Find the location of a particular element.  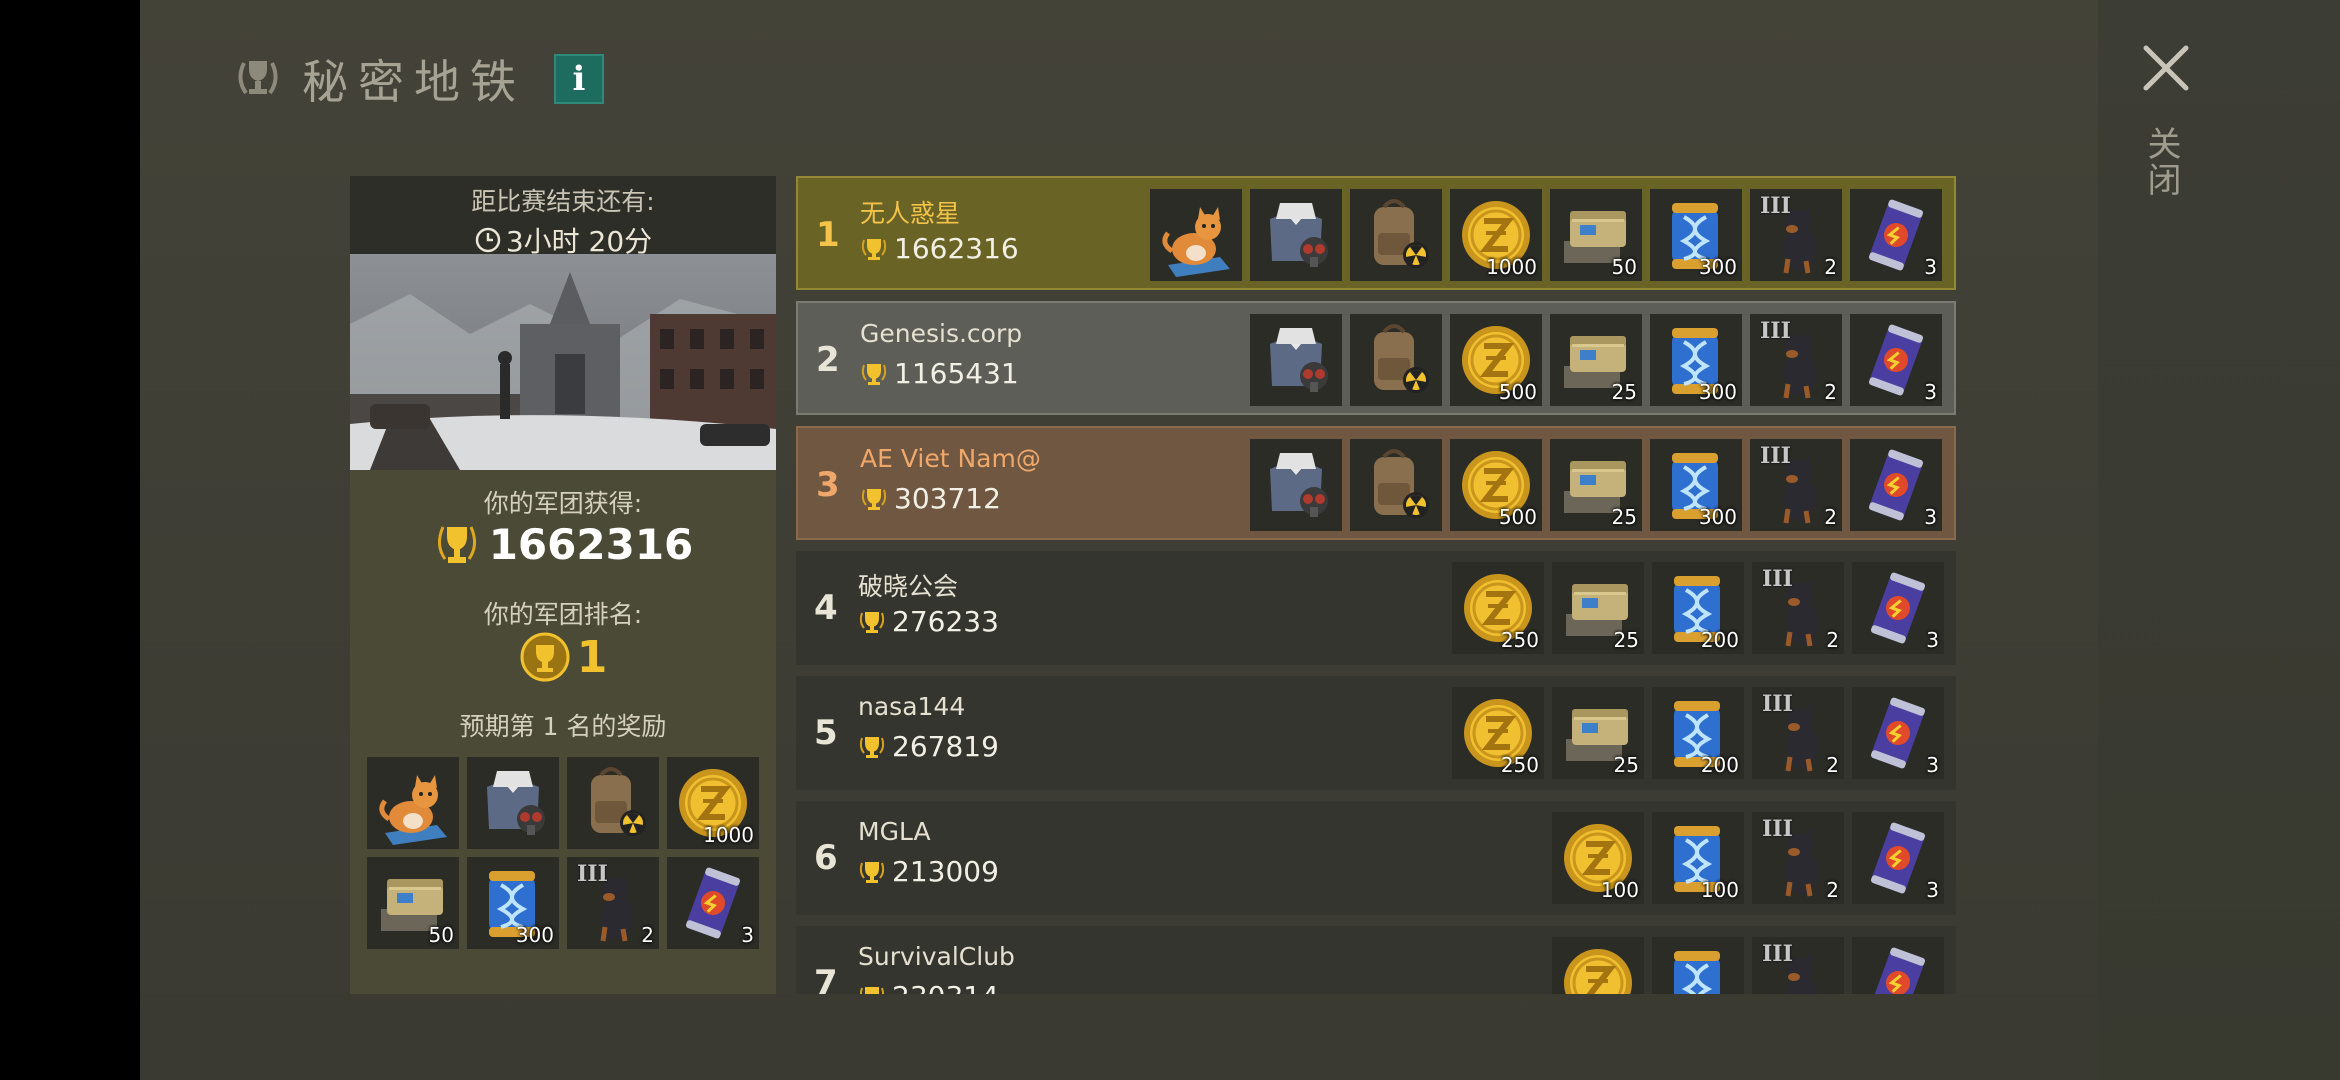

legion-name: nasa144 is located at coordinates (912, 706).